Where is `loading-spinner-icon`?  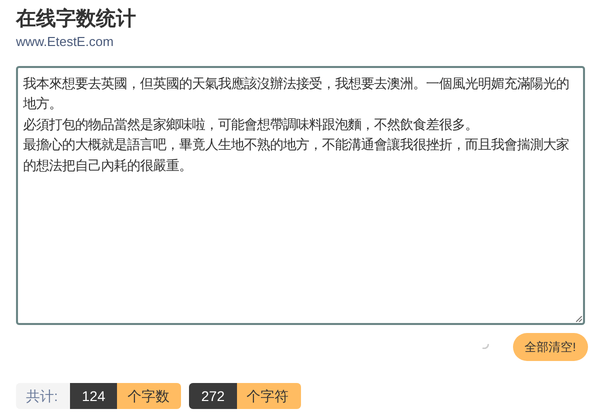
loading-spinner-icon is located at coordinates (485, 346).